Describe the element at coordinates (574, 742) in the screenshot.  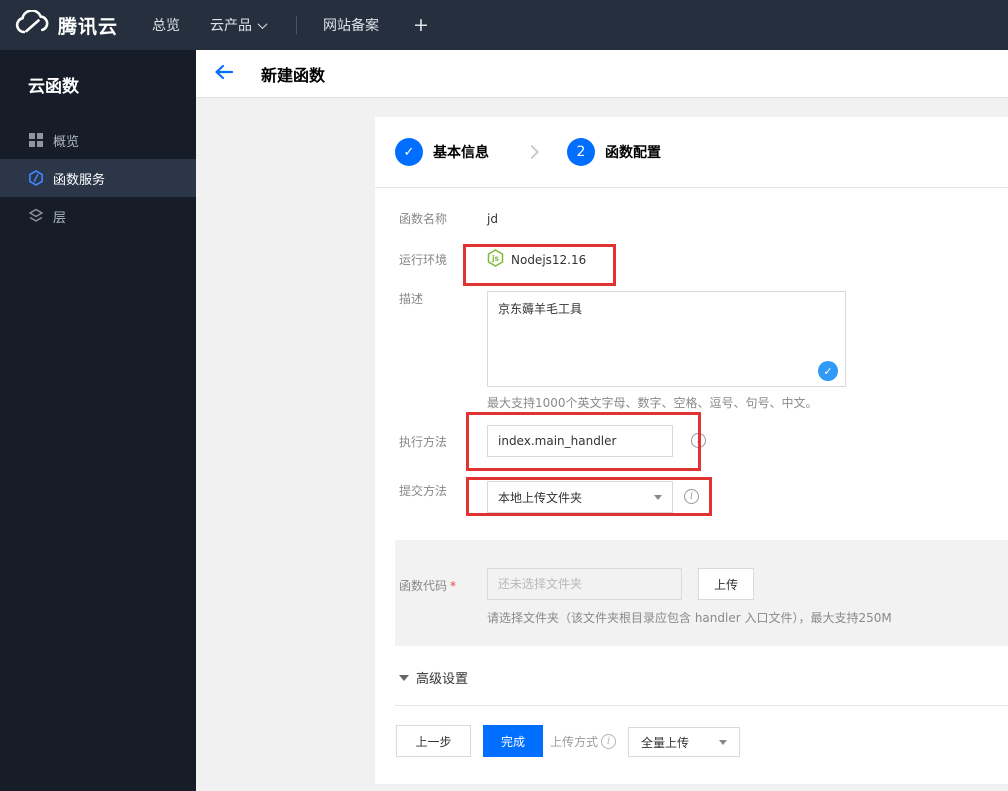
I see `upload-mode-label: 上传方式` at that location.